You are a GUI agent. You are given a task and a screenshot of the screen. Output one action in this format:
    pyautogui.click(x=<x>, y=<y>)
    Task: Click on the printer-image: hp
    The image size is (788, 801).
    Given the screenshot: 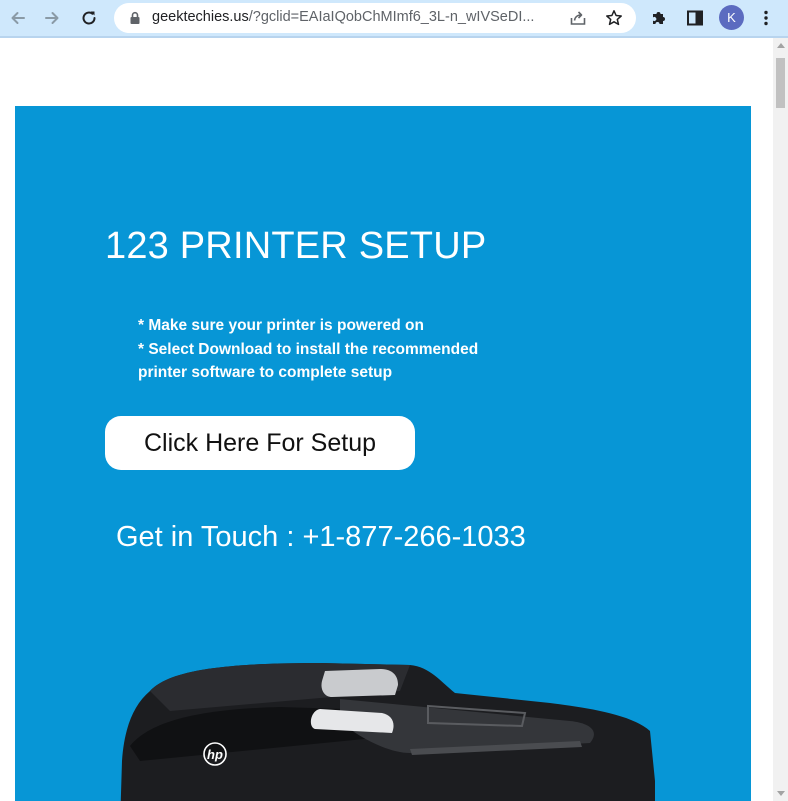 What is the action you would take?
    pyautogui.click(x=387, y=732)
    